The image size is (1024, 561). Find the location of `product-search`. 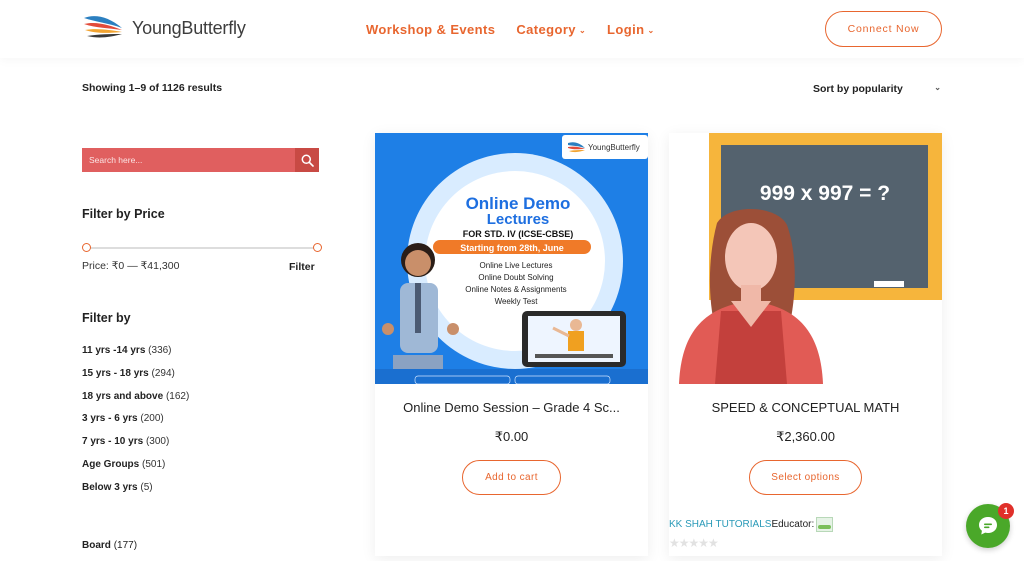

product-search is located at coordinates (200, 160).